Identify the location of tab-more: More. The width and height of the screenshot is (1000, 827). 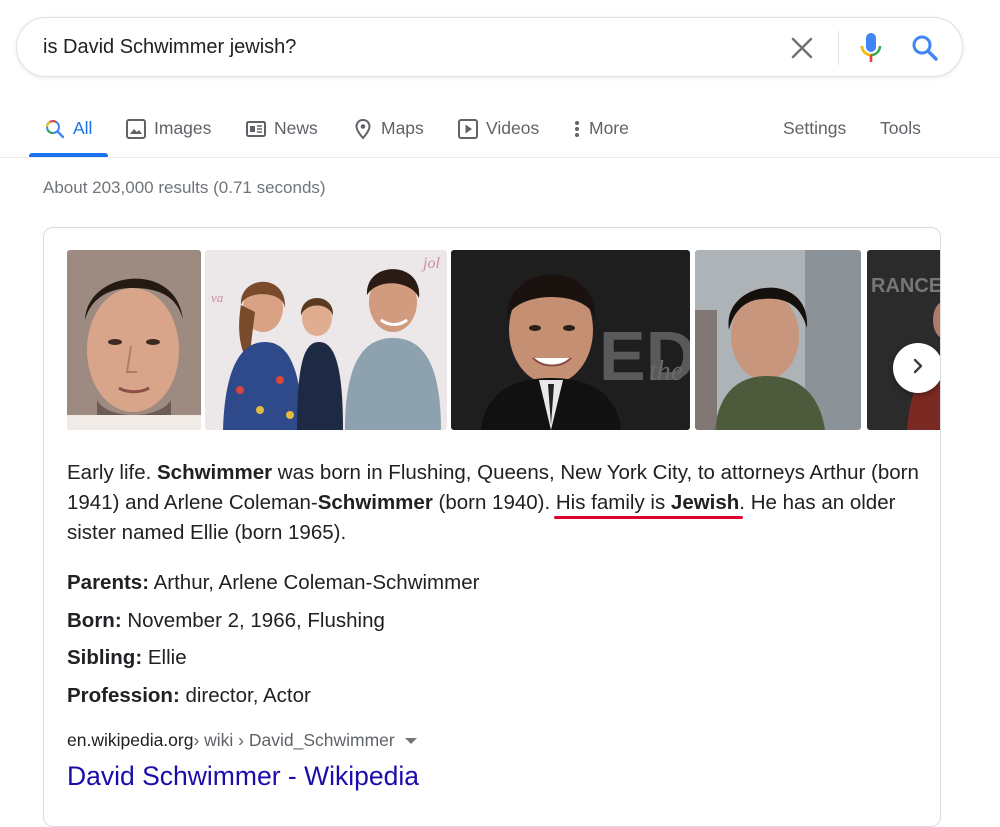
(600, 128).